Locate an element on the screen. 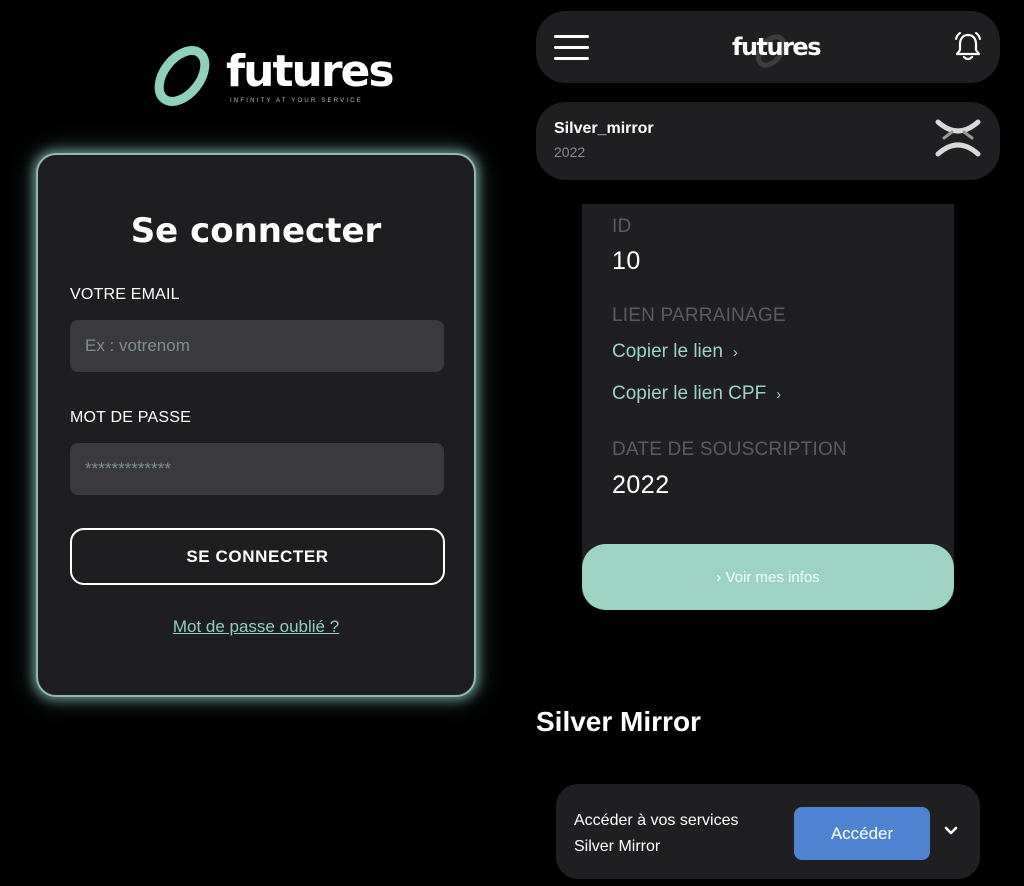  copy-link-cpf-label: Copier le lien CPF is located at coordinates (689, 393).